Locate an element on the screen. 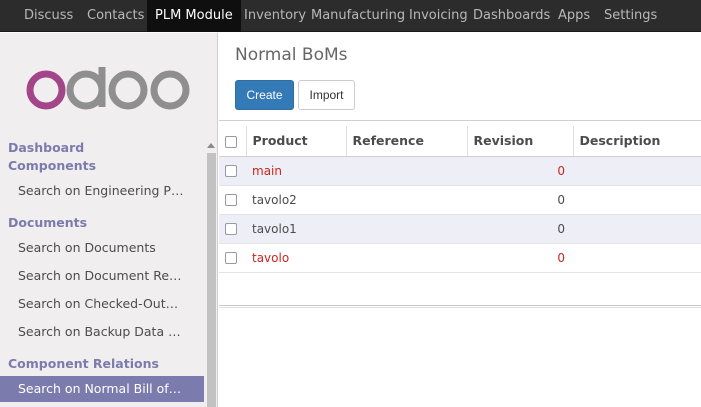  column-description: Description is located at coordinates (637, 141).